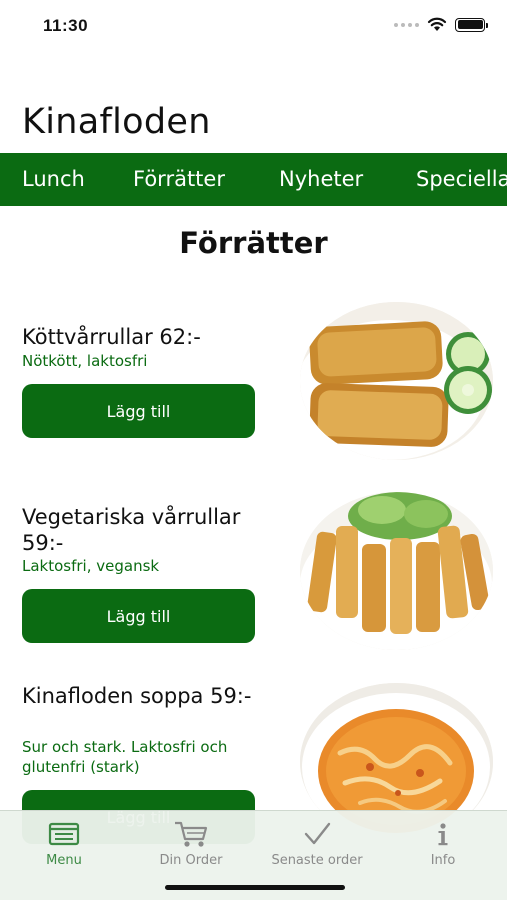  I want to click on tab-label: Menu, so click(64, 860).